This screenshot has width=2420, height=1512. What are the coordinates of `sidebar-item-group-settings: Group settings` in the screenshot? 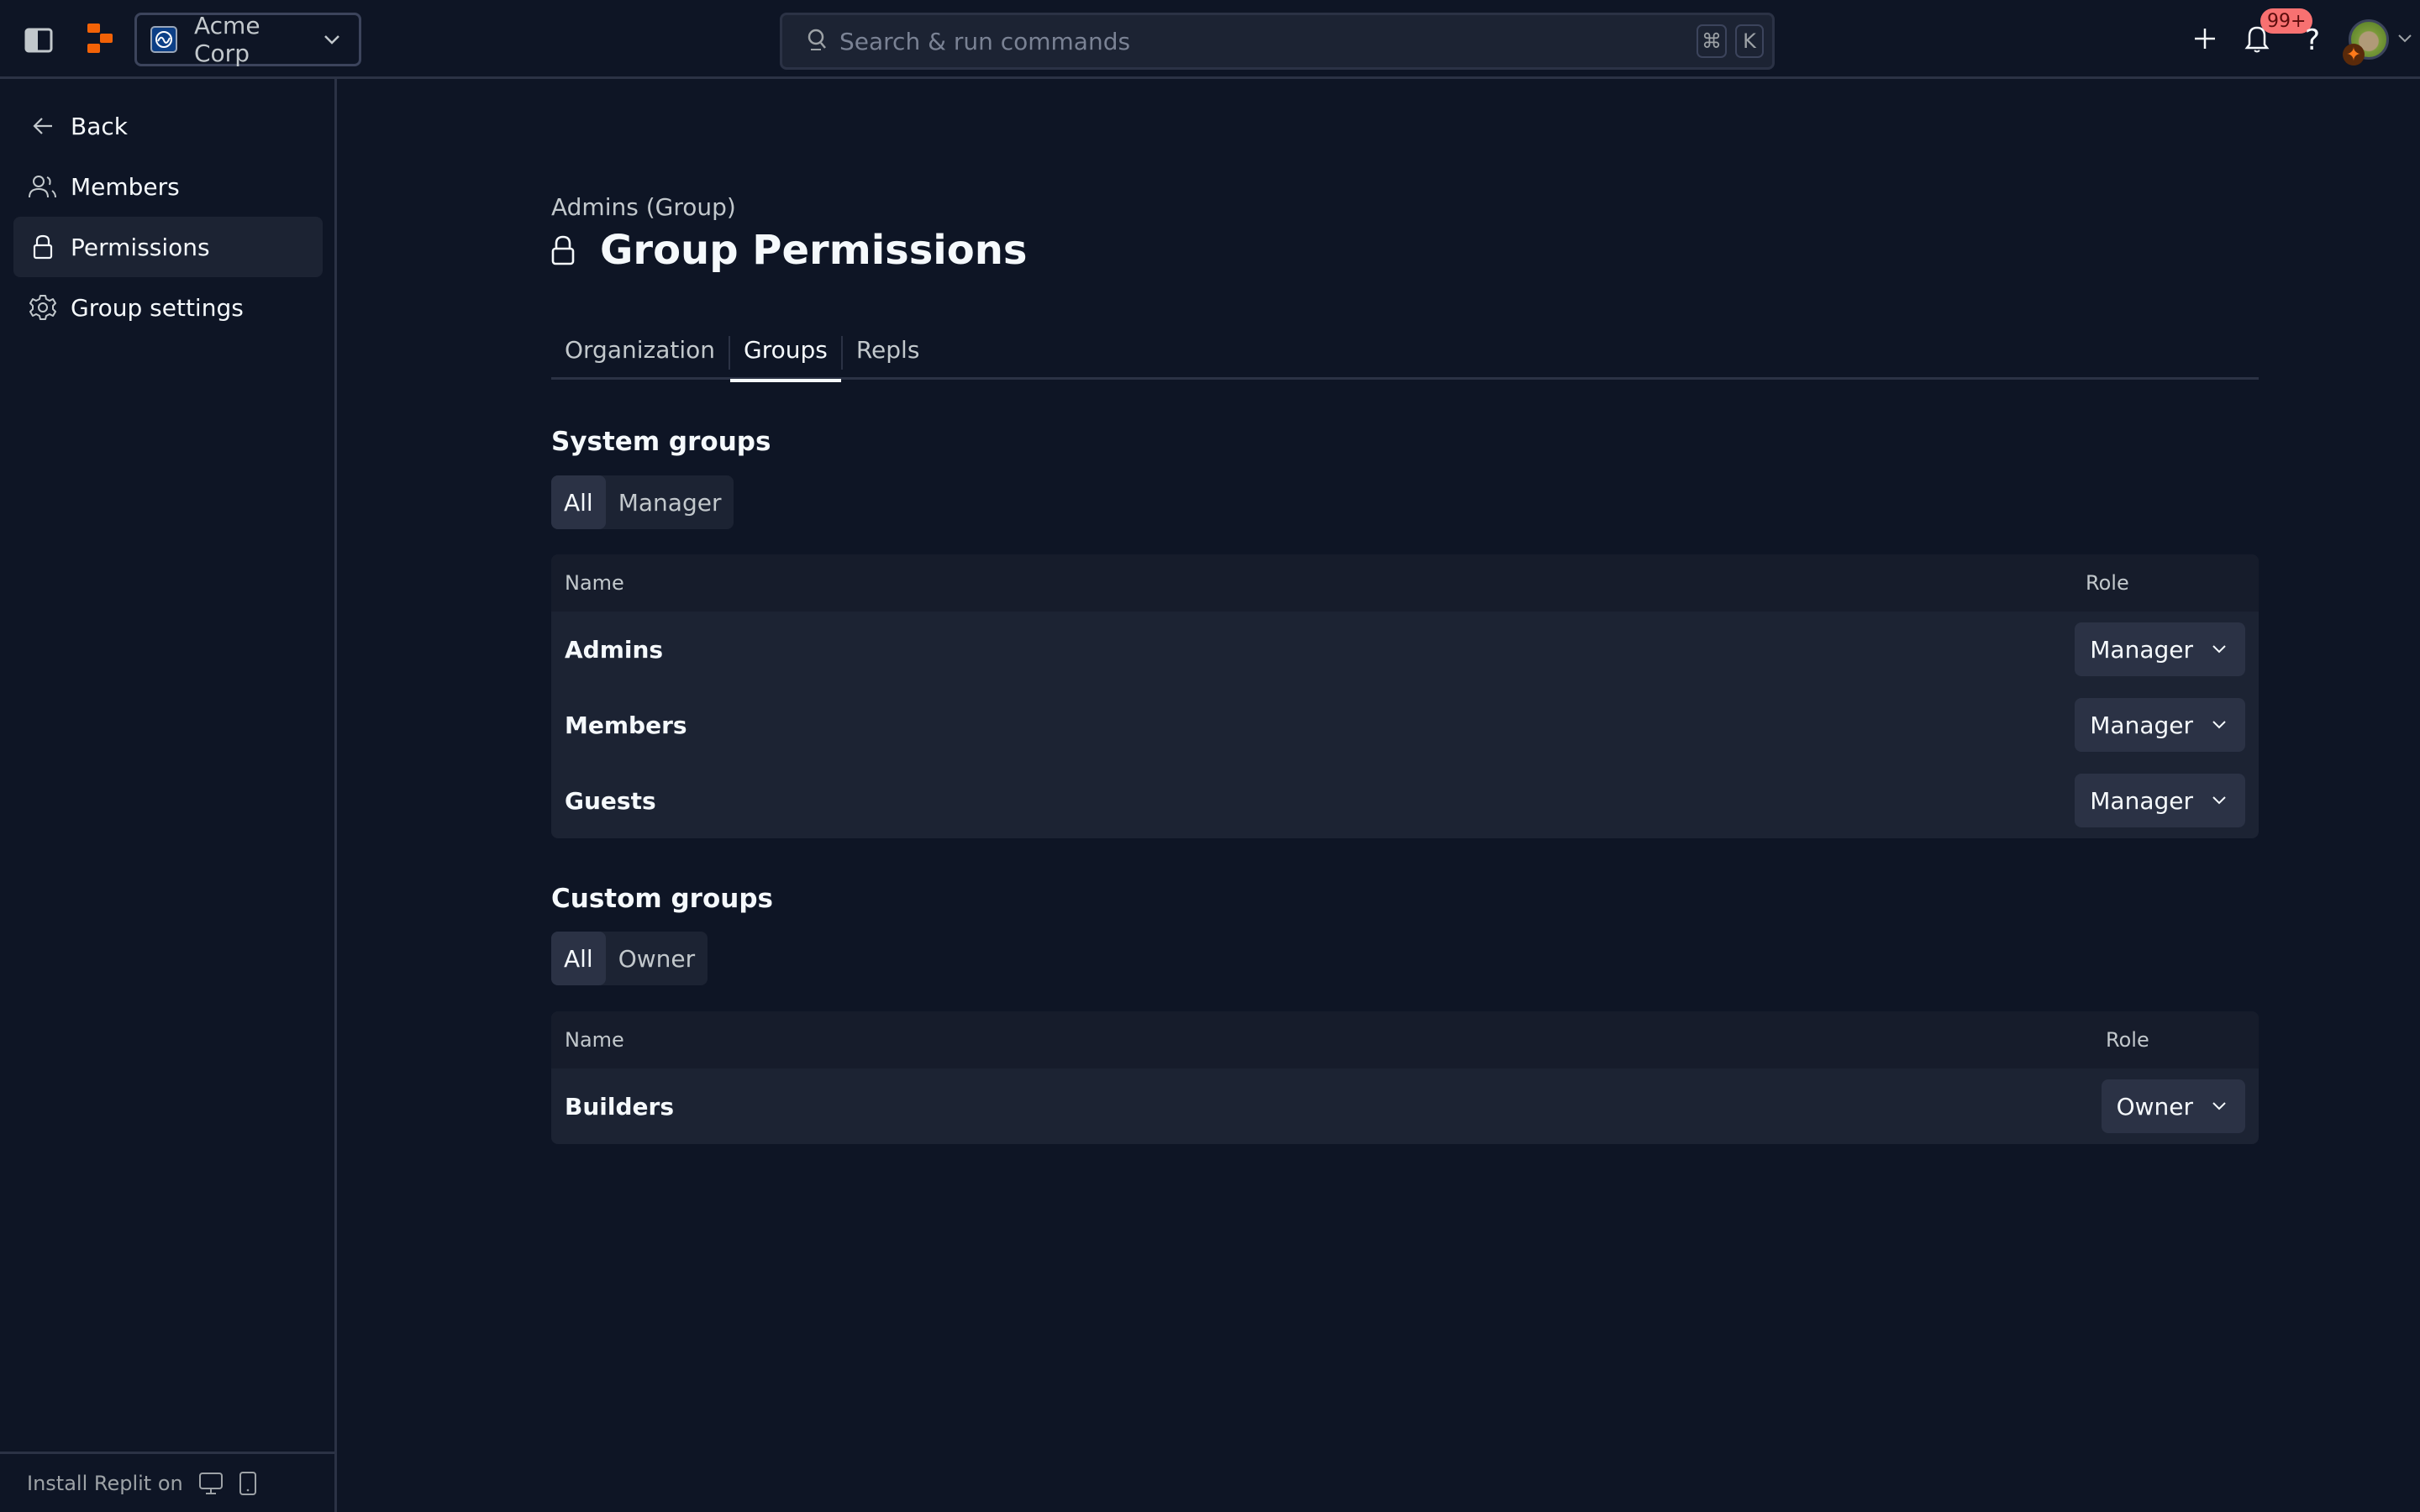 It's located at (168, 307).